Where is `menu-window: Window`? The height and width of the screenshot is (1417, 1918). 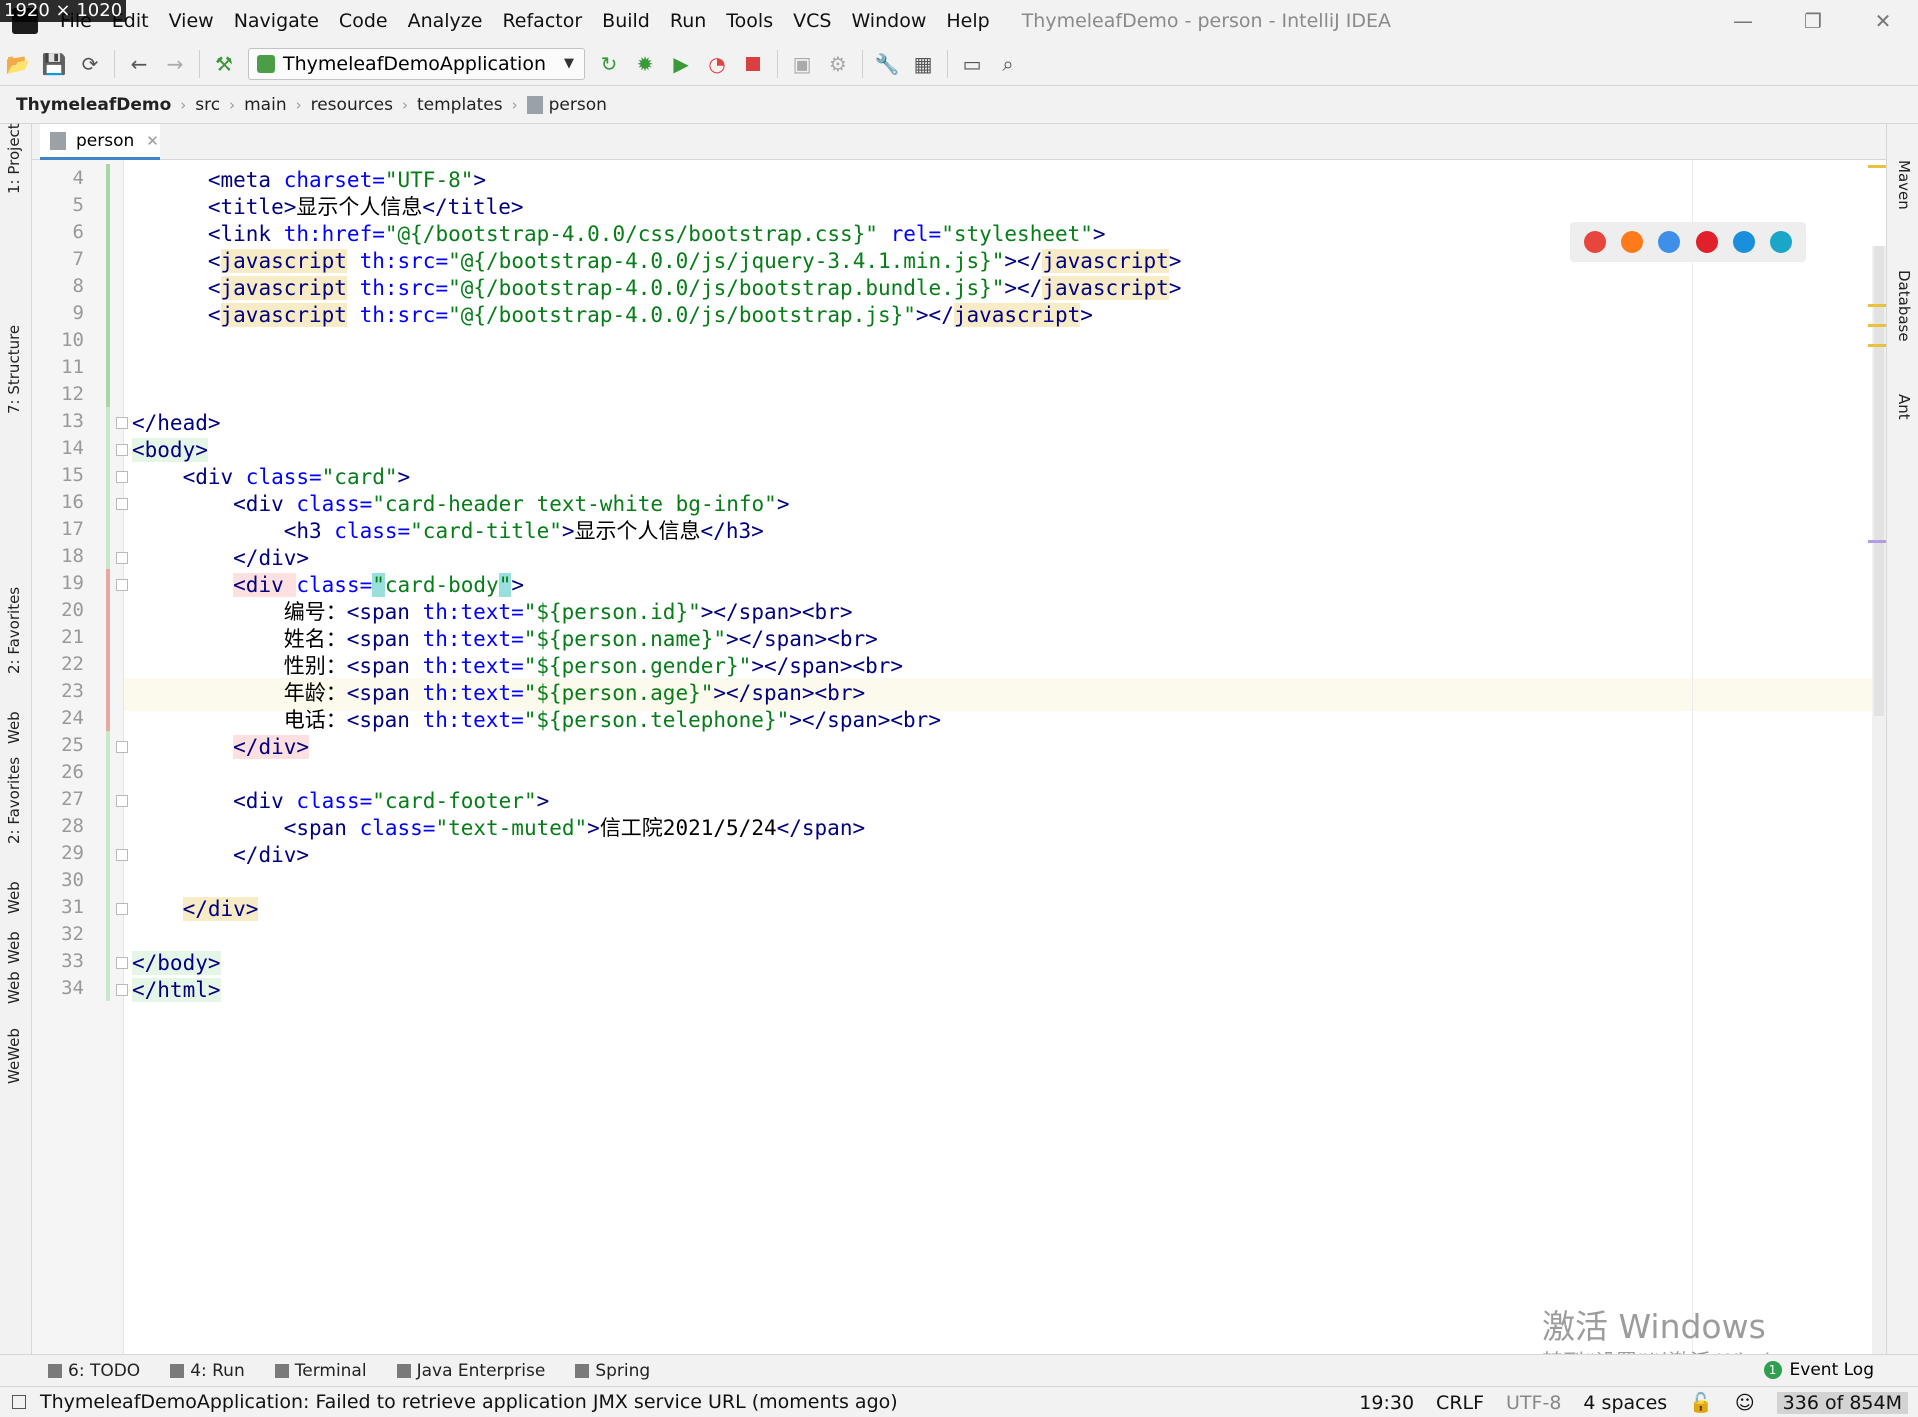 menu-window: Window is located at coordinates (888, 21).